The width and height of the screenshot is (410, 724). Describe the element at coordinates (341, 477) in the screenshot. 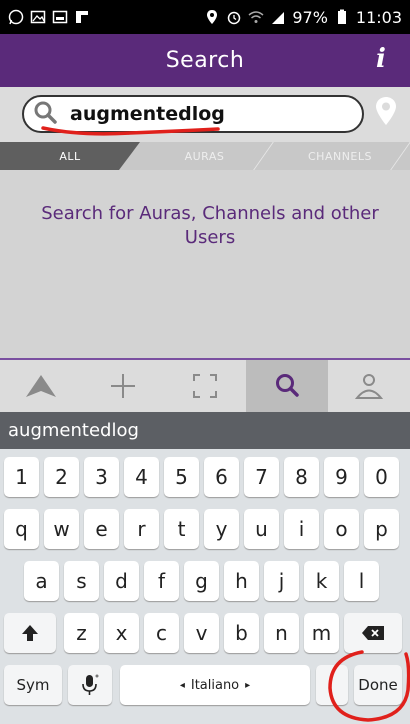

I see `key-9: 9` at that location.